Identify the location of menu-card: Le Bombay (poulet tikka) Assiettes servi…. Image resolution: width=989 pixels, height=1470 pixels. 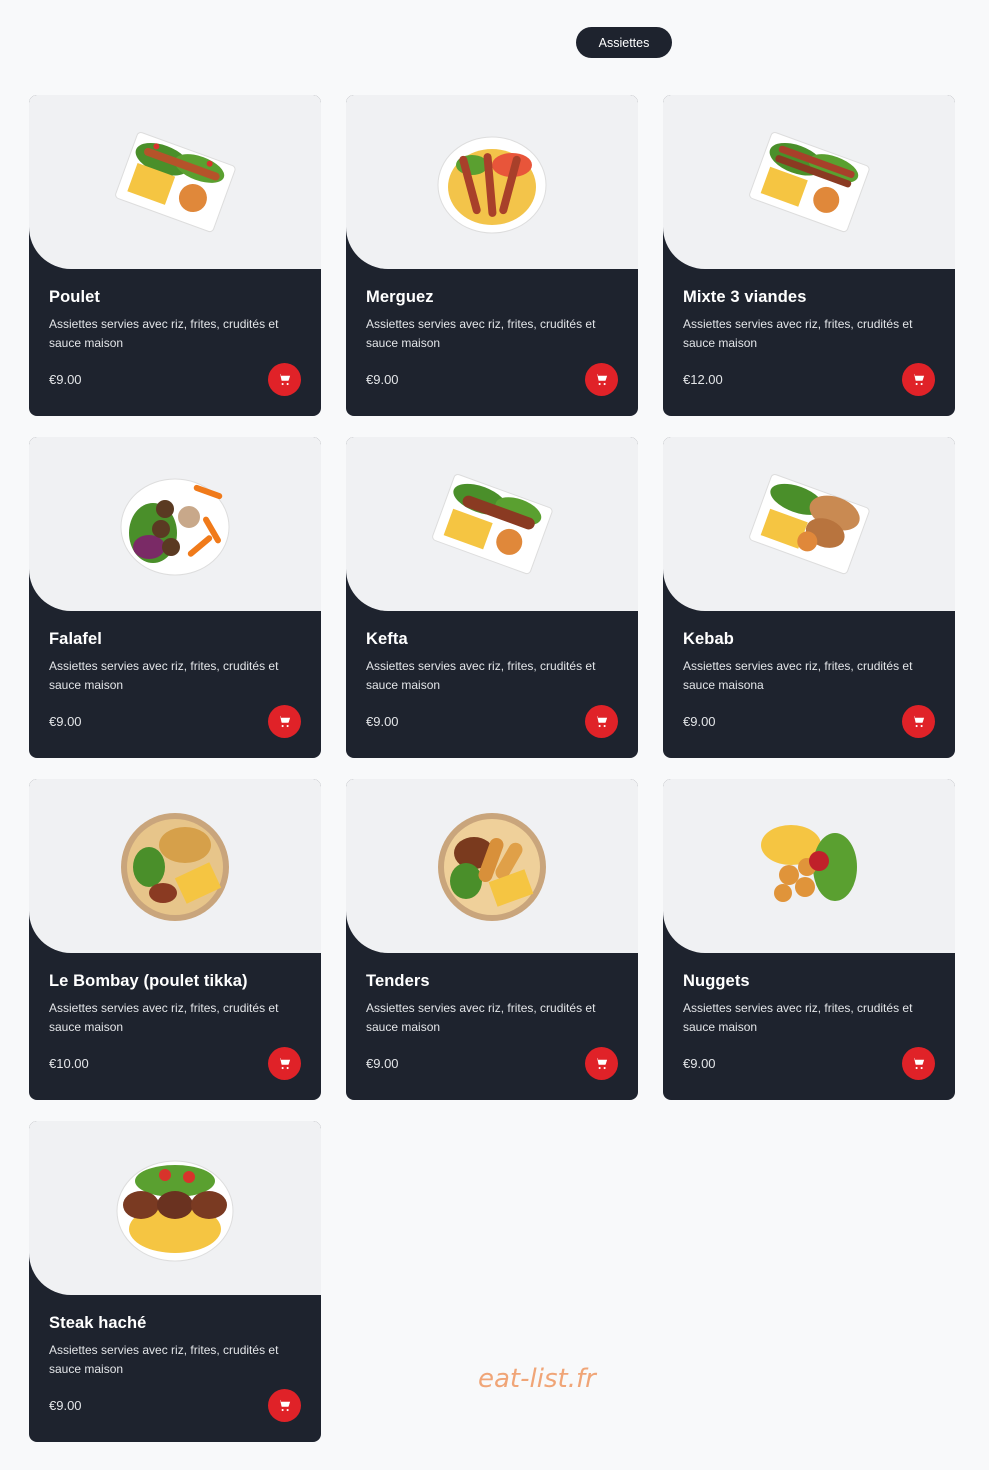
(175, 939).